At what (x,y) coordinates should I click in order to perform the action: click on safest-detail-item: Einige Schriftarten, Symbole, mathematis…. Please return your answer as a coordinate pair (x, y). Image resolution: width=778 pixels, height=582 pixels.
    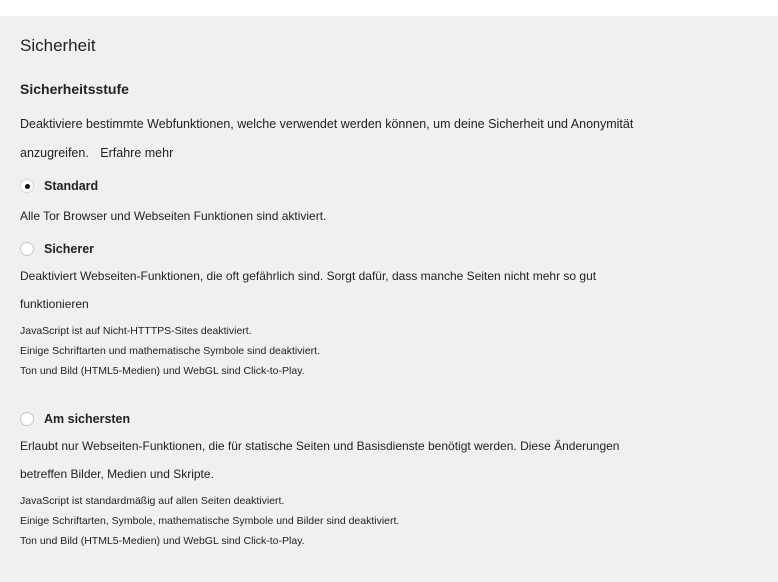
    Looking at the image, I should click on (210, 521).